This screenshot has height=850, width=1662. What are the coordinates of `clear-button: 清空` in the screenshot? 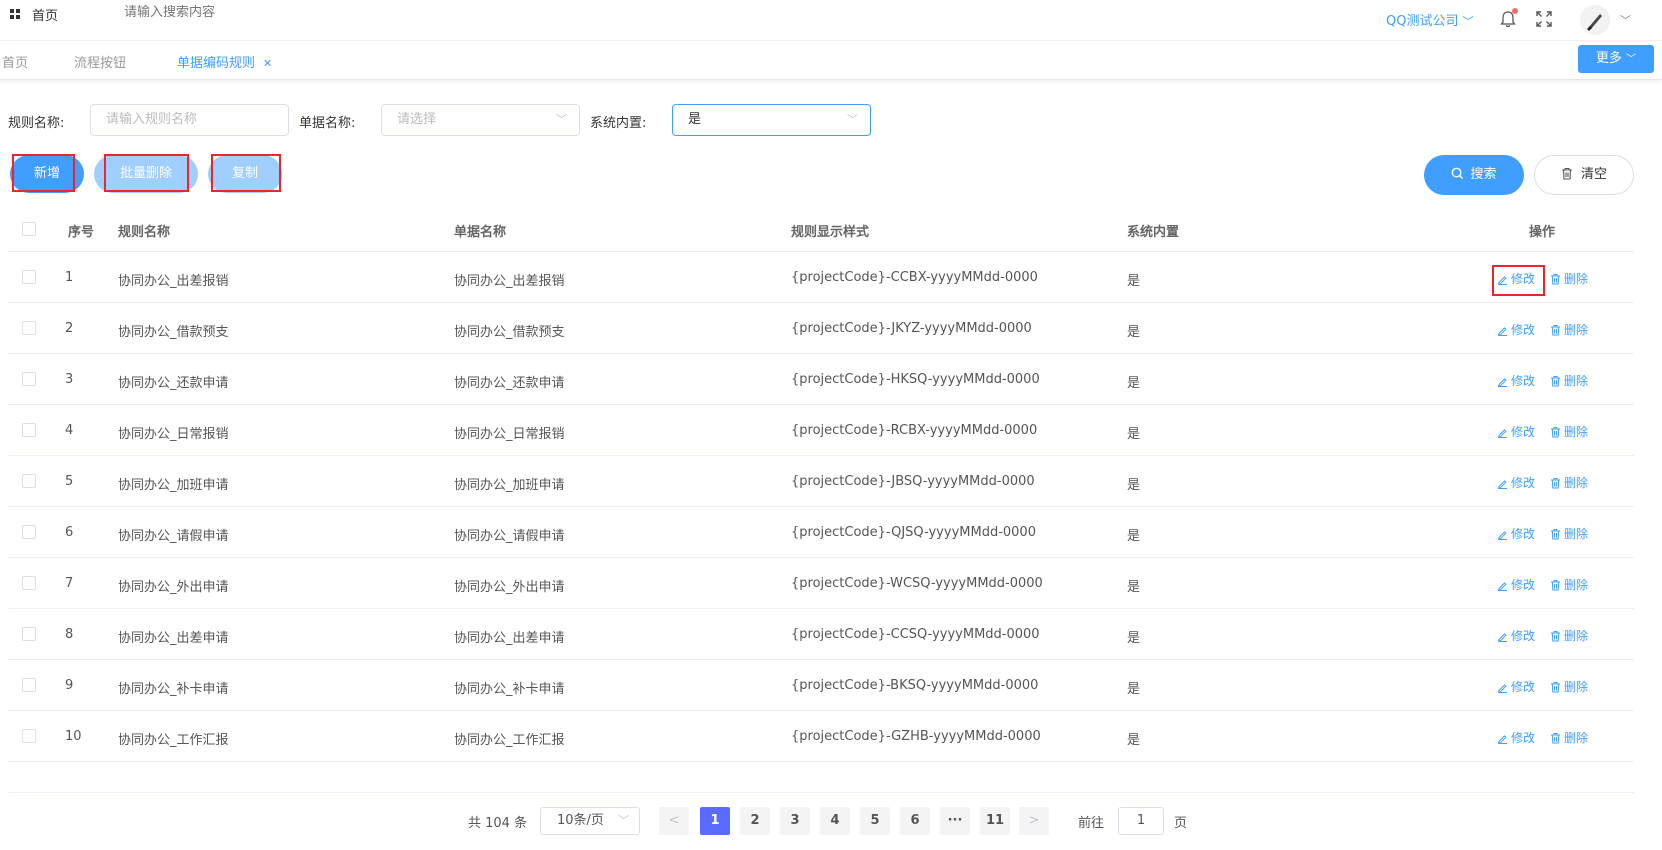 It's located at (1584, 175).